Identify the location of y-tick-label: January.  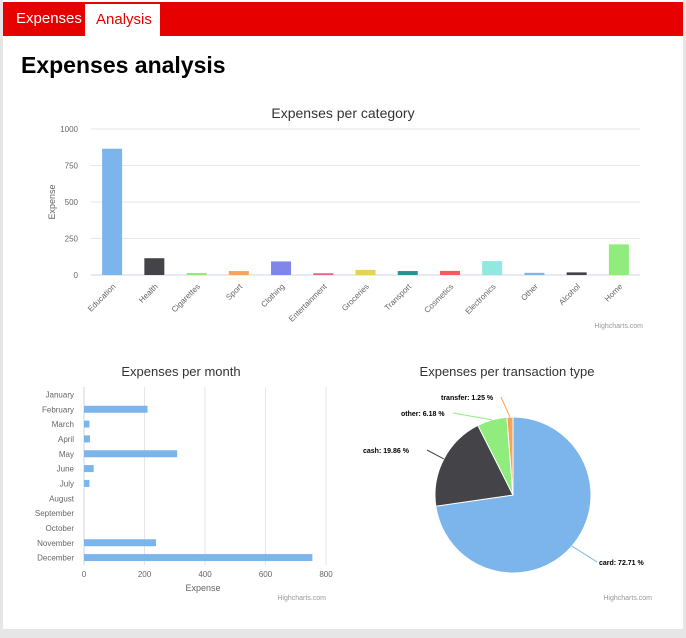
(60, 394).